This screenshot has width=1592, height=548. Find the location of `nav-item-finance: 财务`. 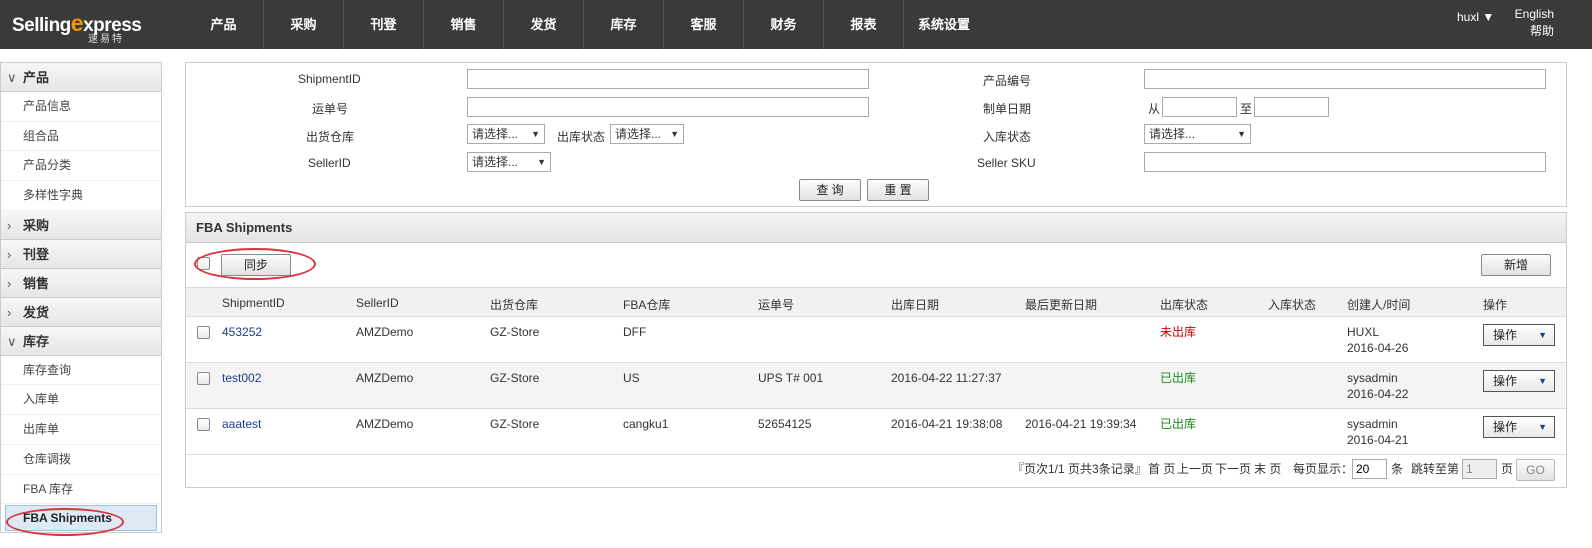

nav-item-finance: 财务 is located at coordinates (784, 24).